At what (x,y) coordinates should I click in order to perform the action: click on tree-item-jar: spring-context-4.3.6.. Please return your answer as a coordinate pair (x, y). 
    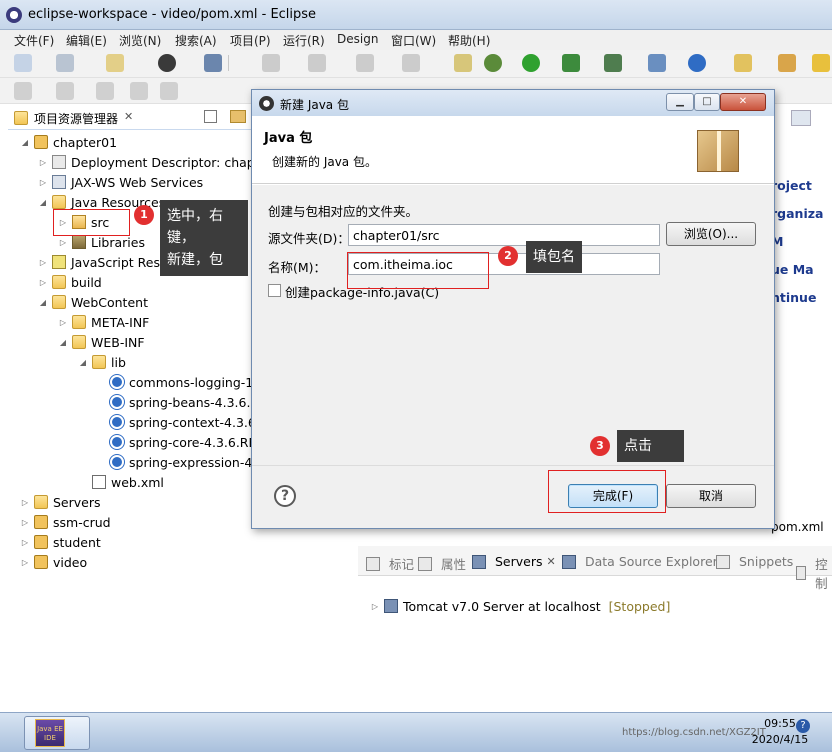
    Looking at the image, I should click on (185, 422).